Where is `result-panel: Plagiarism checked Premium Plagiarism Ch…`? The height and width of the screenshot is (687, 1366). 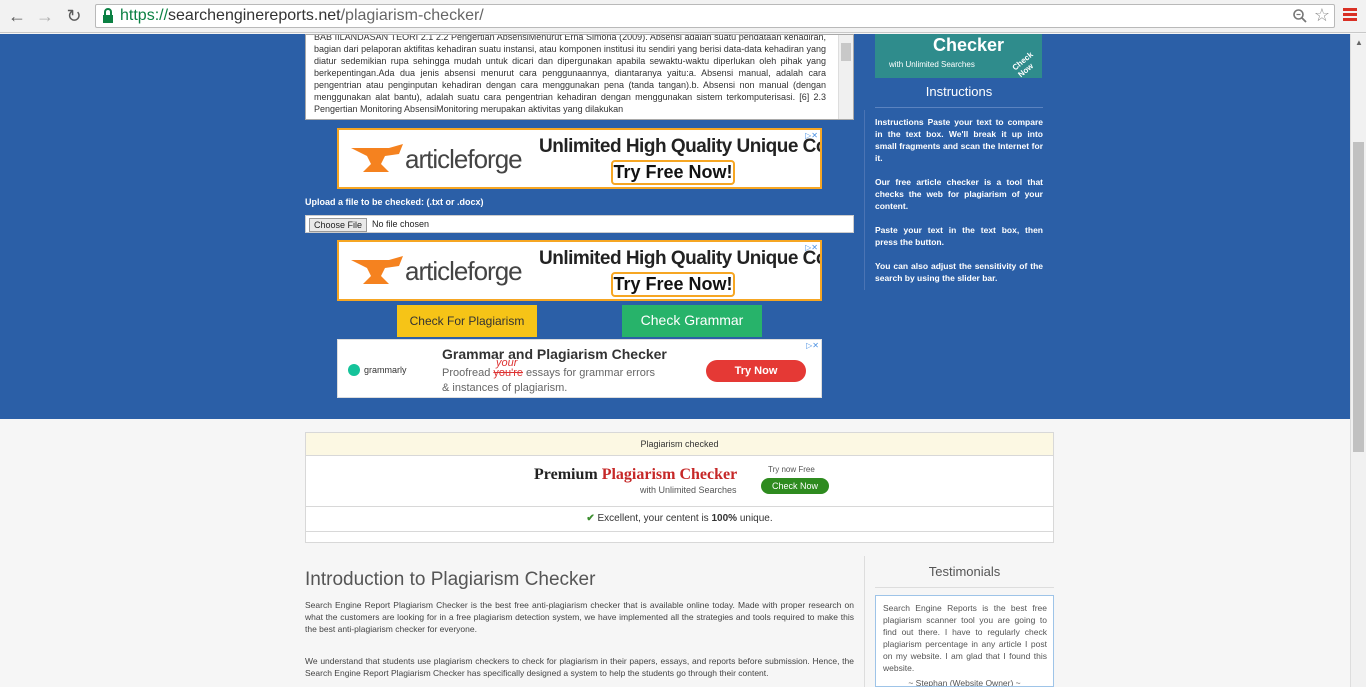
result-panel: Plagiarism checked Premium Plagiarism Ch… is located at coordinates (679, 487).